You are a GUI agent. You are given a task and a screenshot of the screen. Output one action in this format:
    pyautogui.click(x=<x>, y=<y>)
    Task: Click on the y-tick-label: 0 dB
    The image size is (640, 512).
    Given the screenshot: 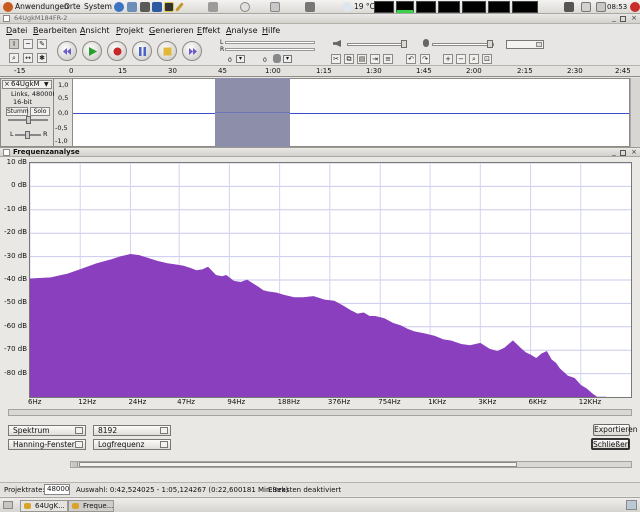 What is the action you would take?
    pyautogui.click(x=19, y=185)
    